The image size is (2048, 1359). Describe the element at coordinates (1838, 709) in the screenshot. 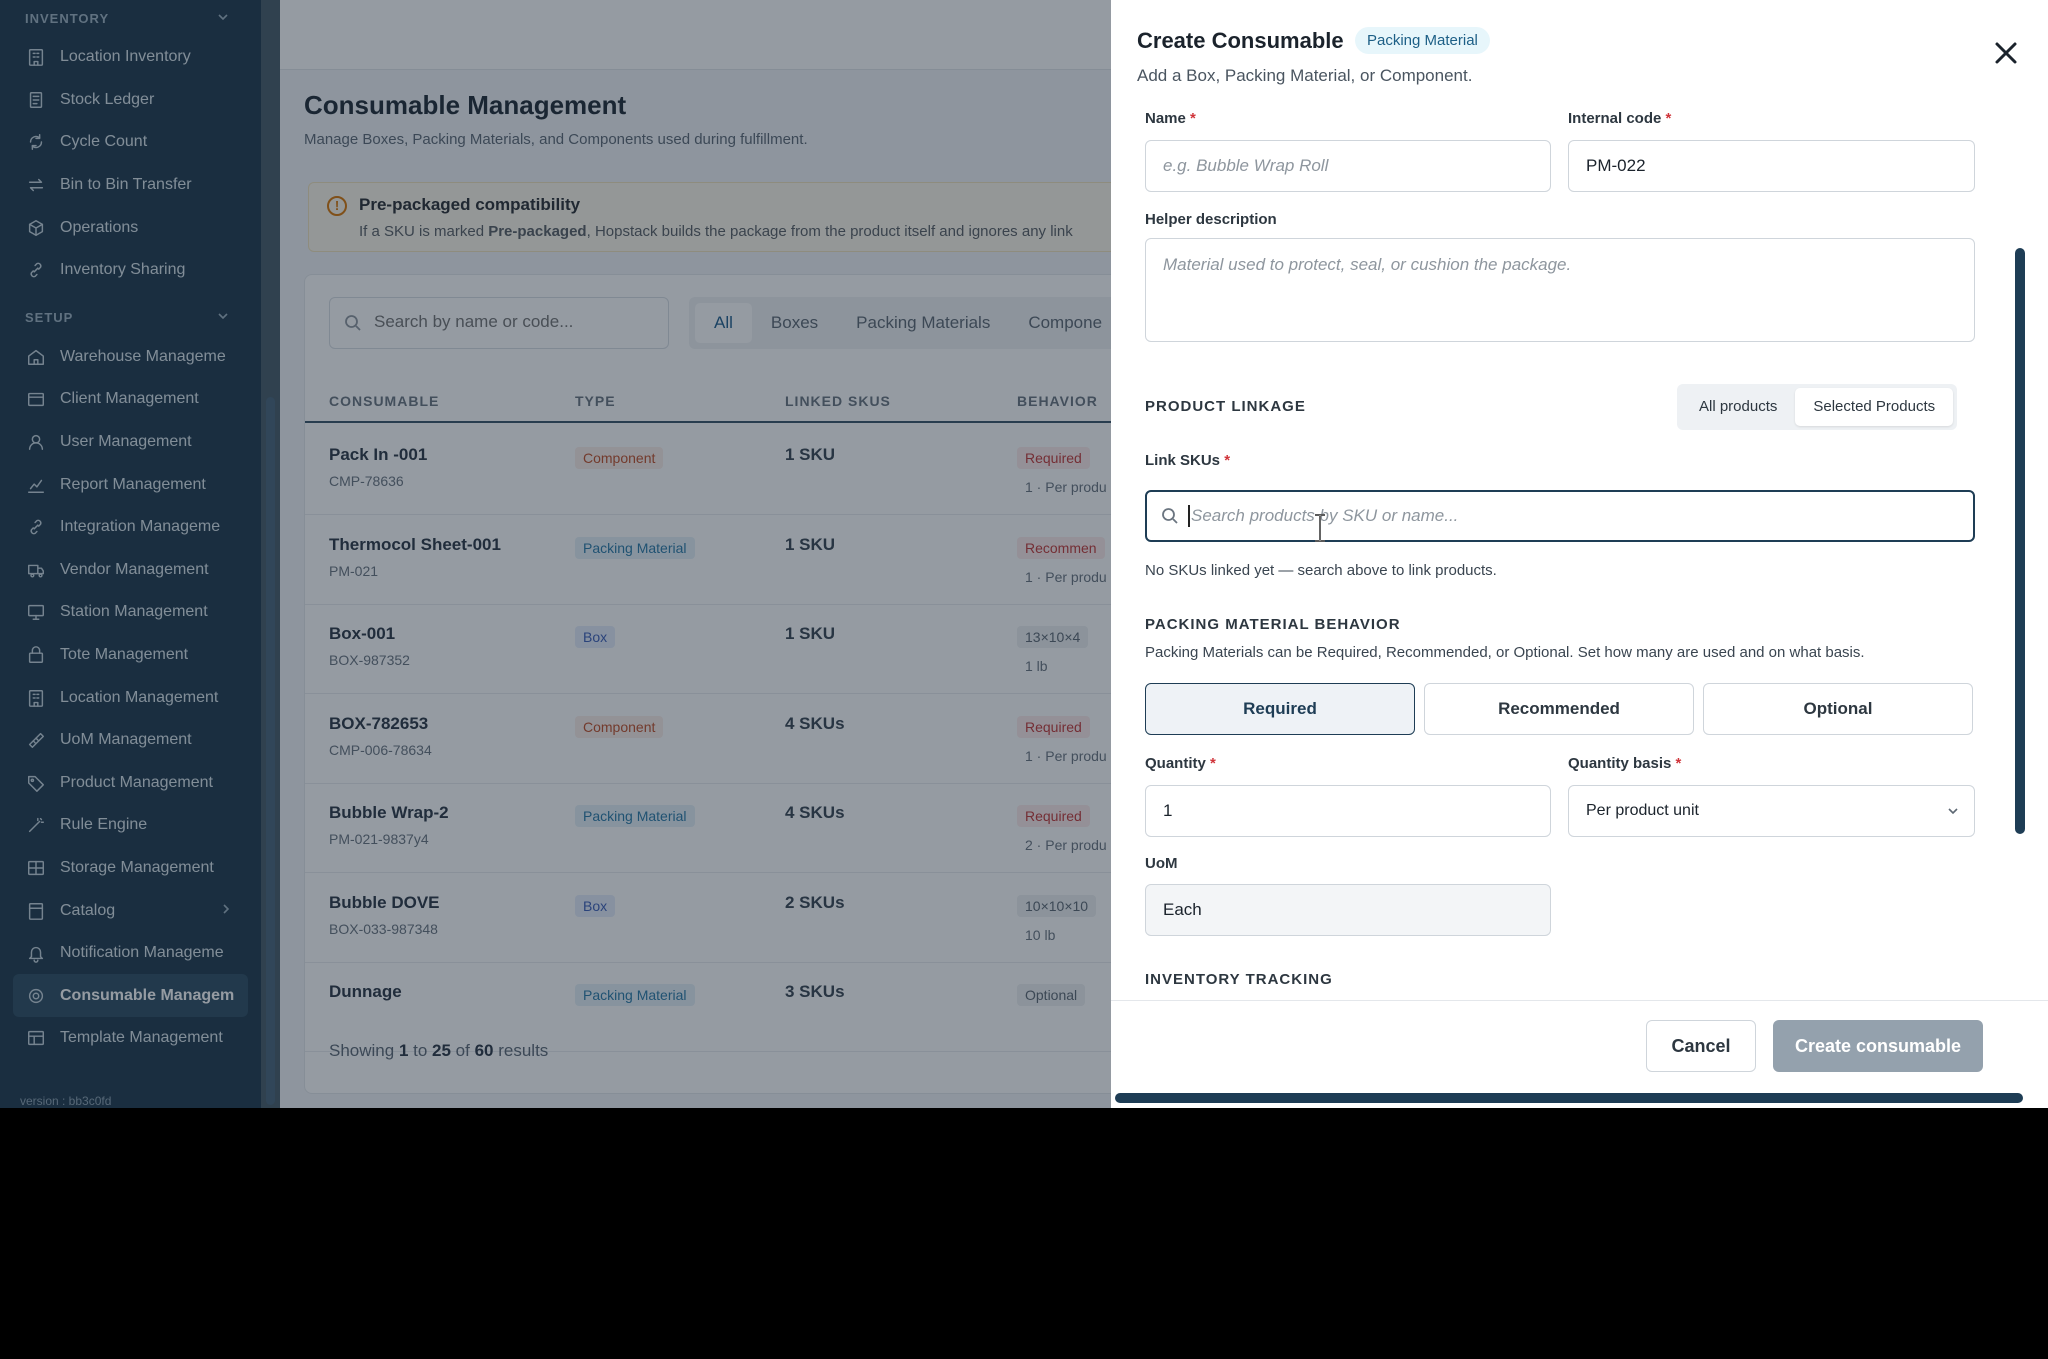

I see `behavior-optional: Optional` at that location.